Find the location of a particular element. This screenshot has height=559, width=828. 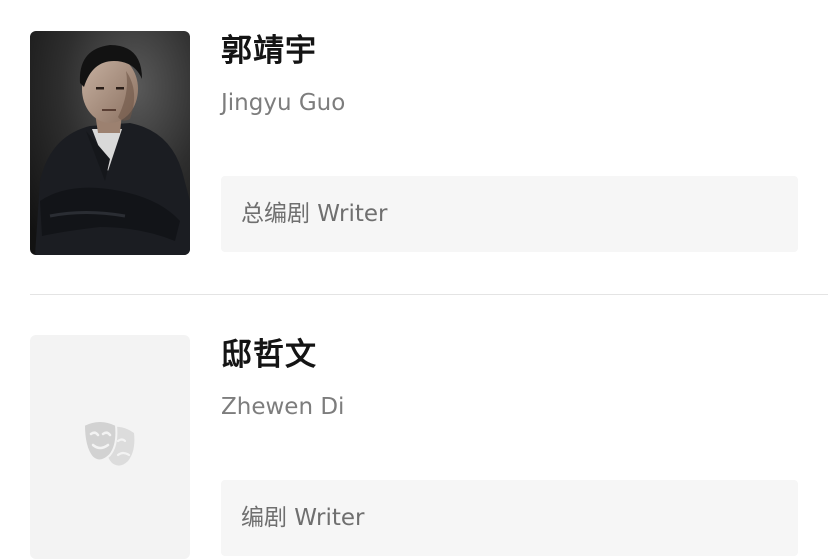

person-photo-placeholder is located at coordinates (110, 447).